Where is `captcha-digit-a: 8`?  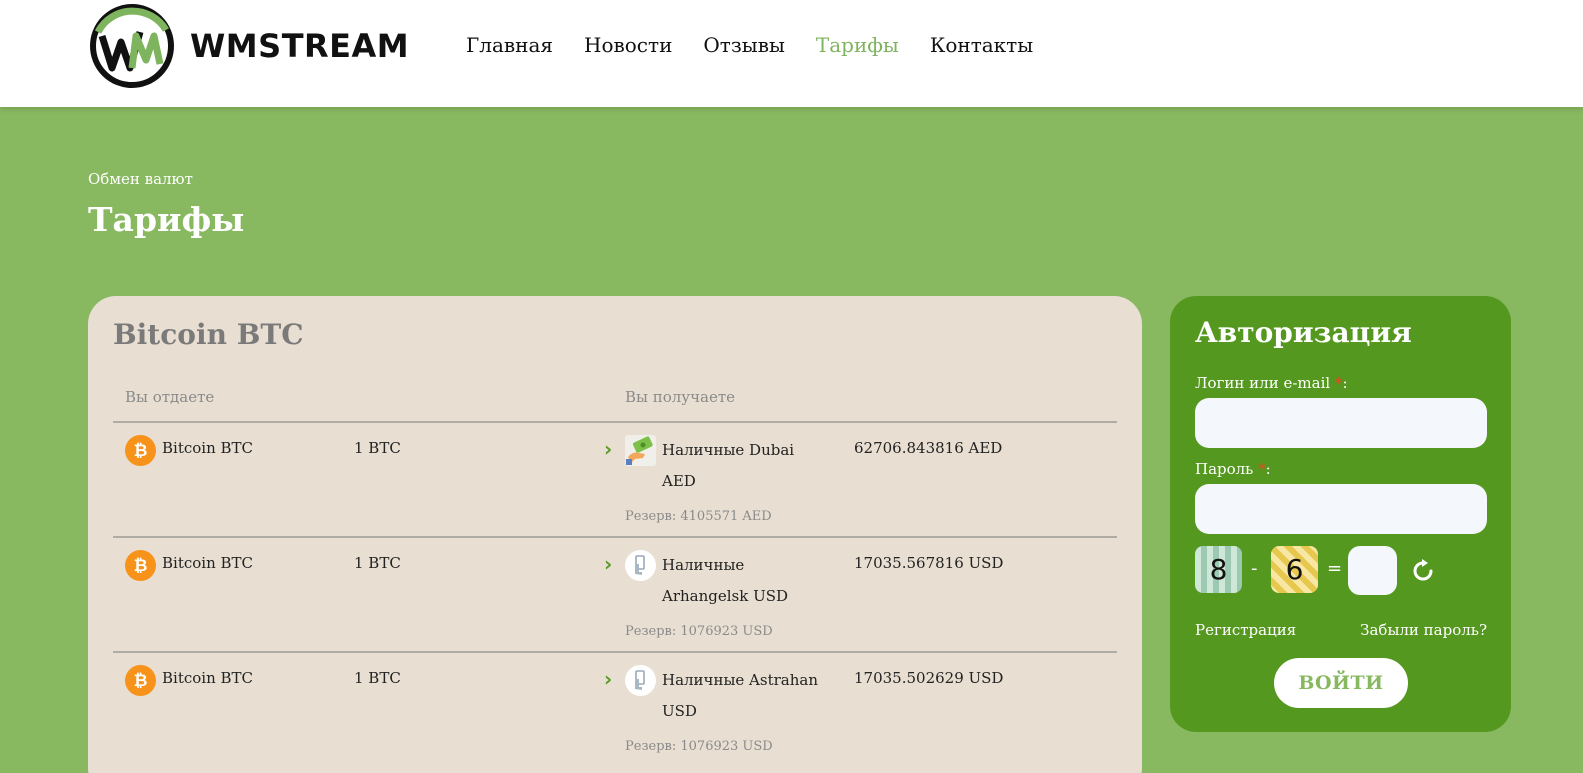 captcha-digit-a: 8 is located at coordinates (1218, 569).